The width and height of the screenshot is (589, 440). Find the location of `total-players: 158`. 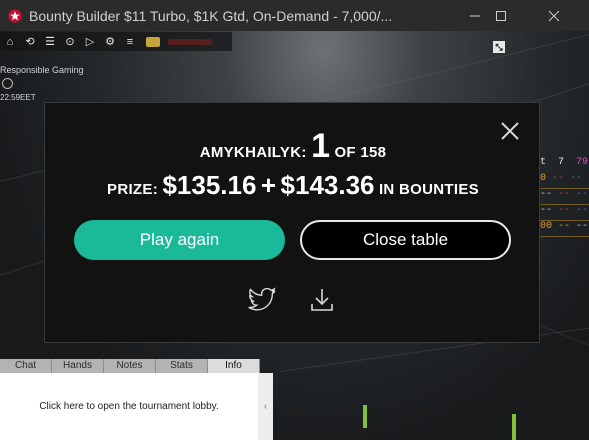

total-players: 158 is located at coordinates (373, 152).